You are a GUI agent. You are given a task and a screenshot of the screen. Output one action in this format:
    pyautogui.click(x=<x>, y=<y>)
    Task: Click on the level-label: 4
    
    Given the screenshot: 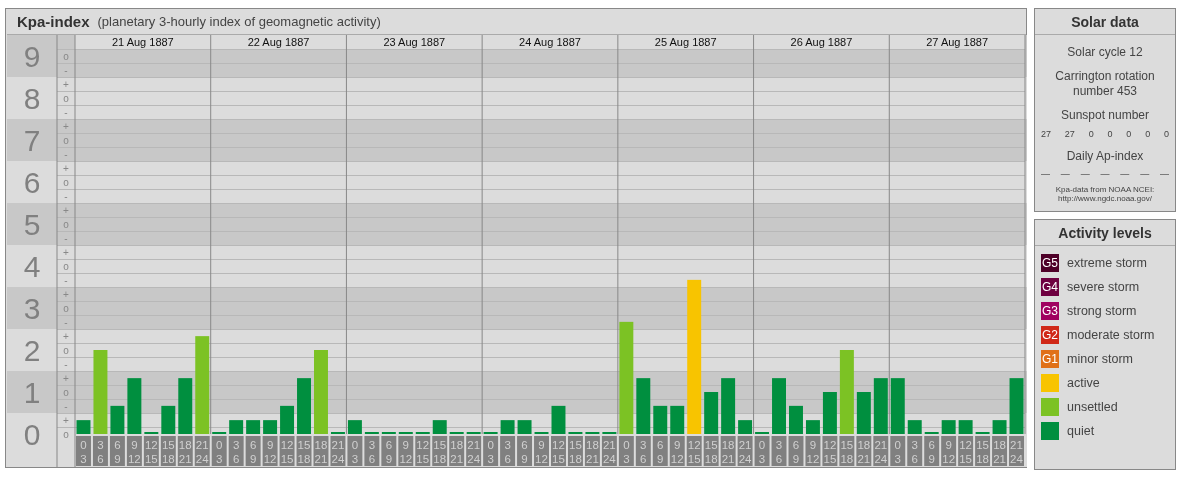 What is the action you would take?
    pyautogui.click(x=32, y=266)
    